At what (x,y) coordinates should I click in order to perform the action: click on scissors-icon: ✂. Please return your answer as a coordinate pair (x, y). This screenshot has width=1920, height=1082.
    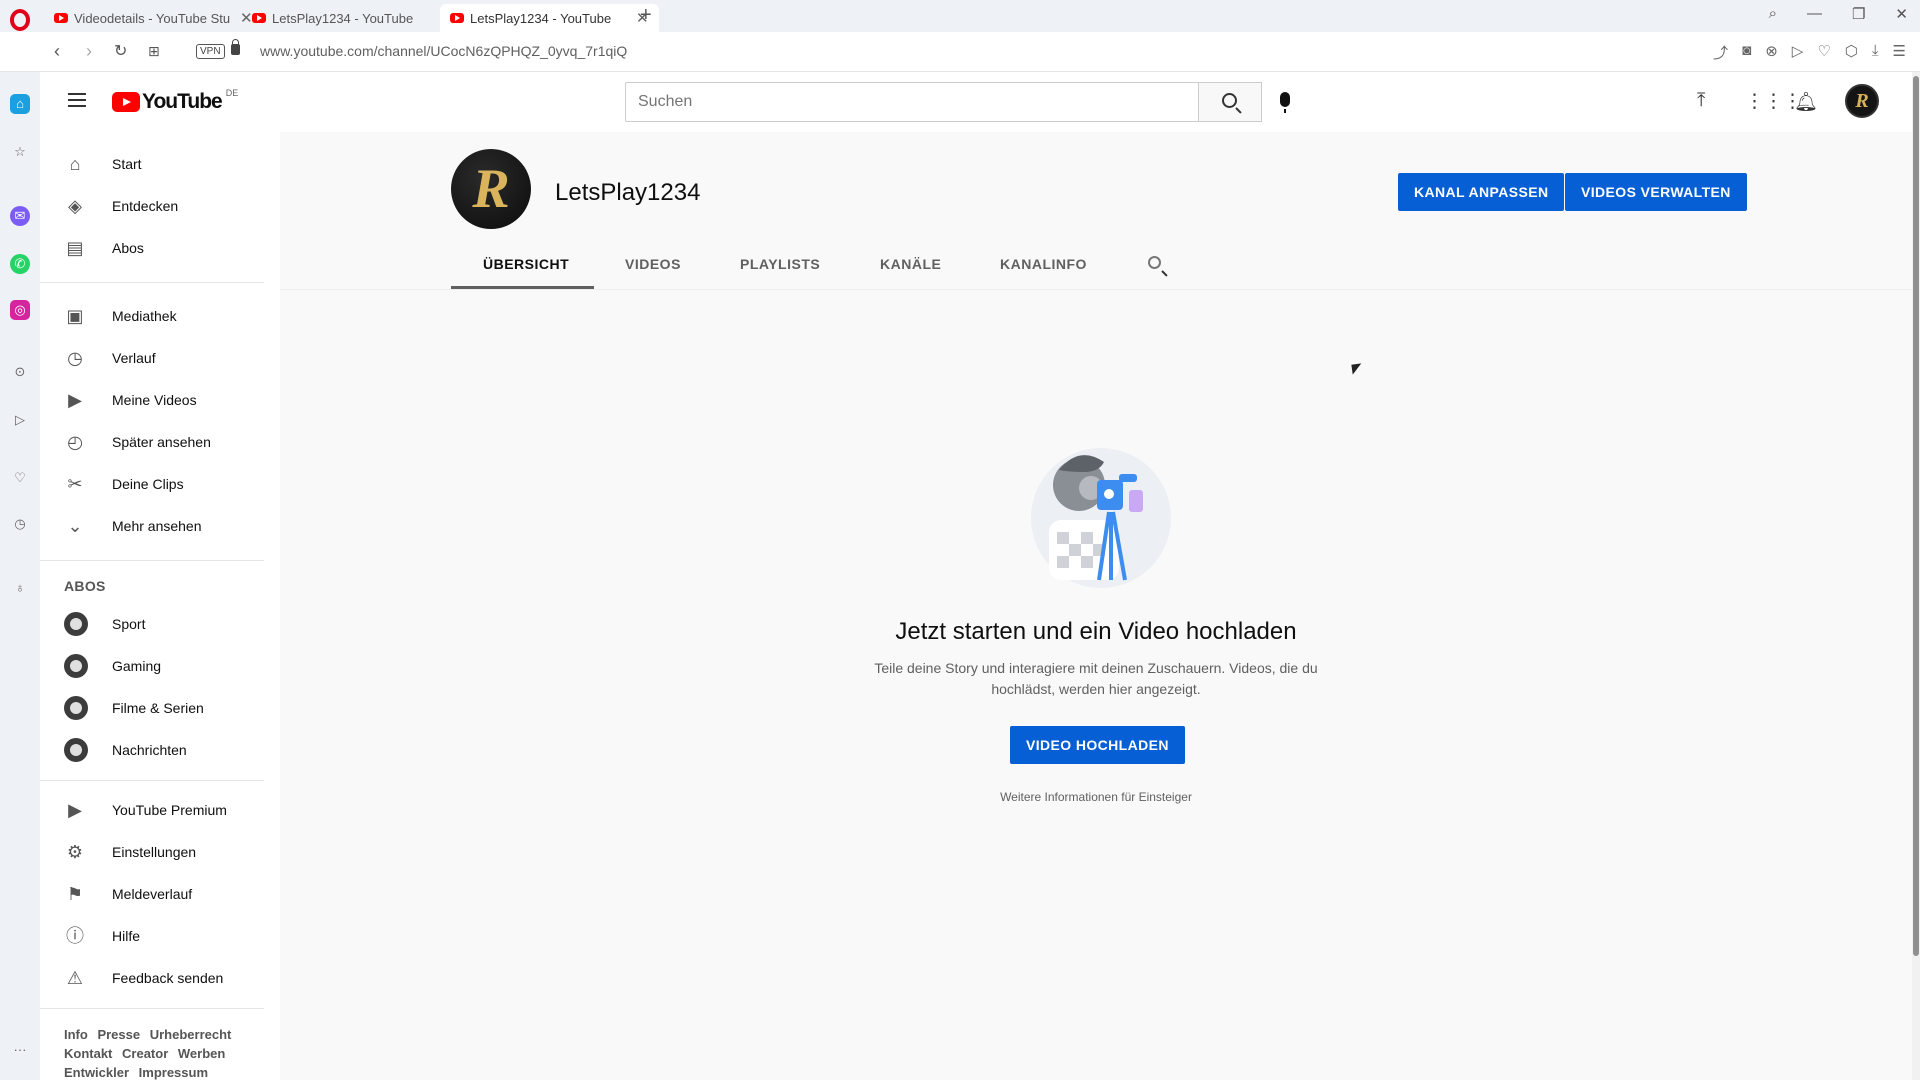
    Looking at the image, I should click on (75, 484).